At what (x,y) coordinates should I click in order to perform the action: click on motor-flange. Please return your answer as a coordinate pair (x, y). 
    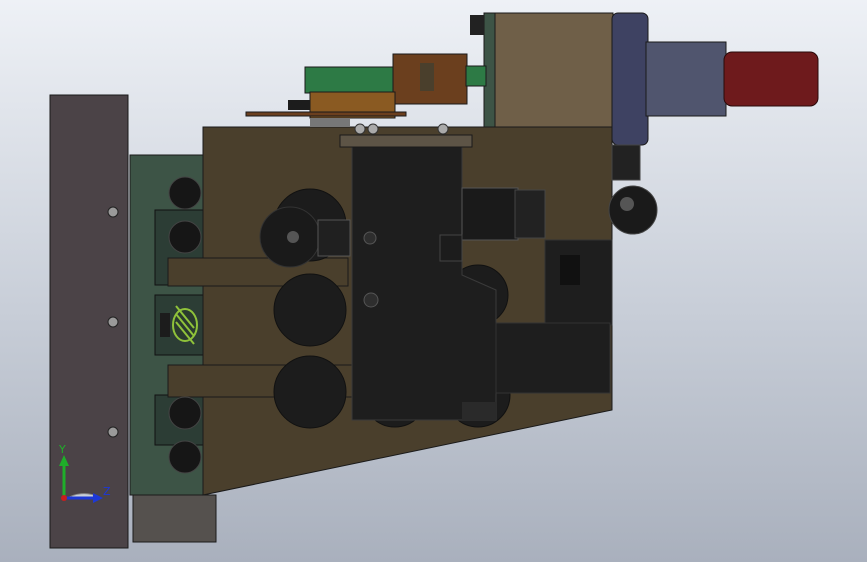
    Looking at the image, I should click on (630, 79).